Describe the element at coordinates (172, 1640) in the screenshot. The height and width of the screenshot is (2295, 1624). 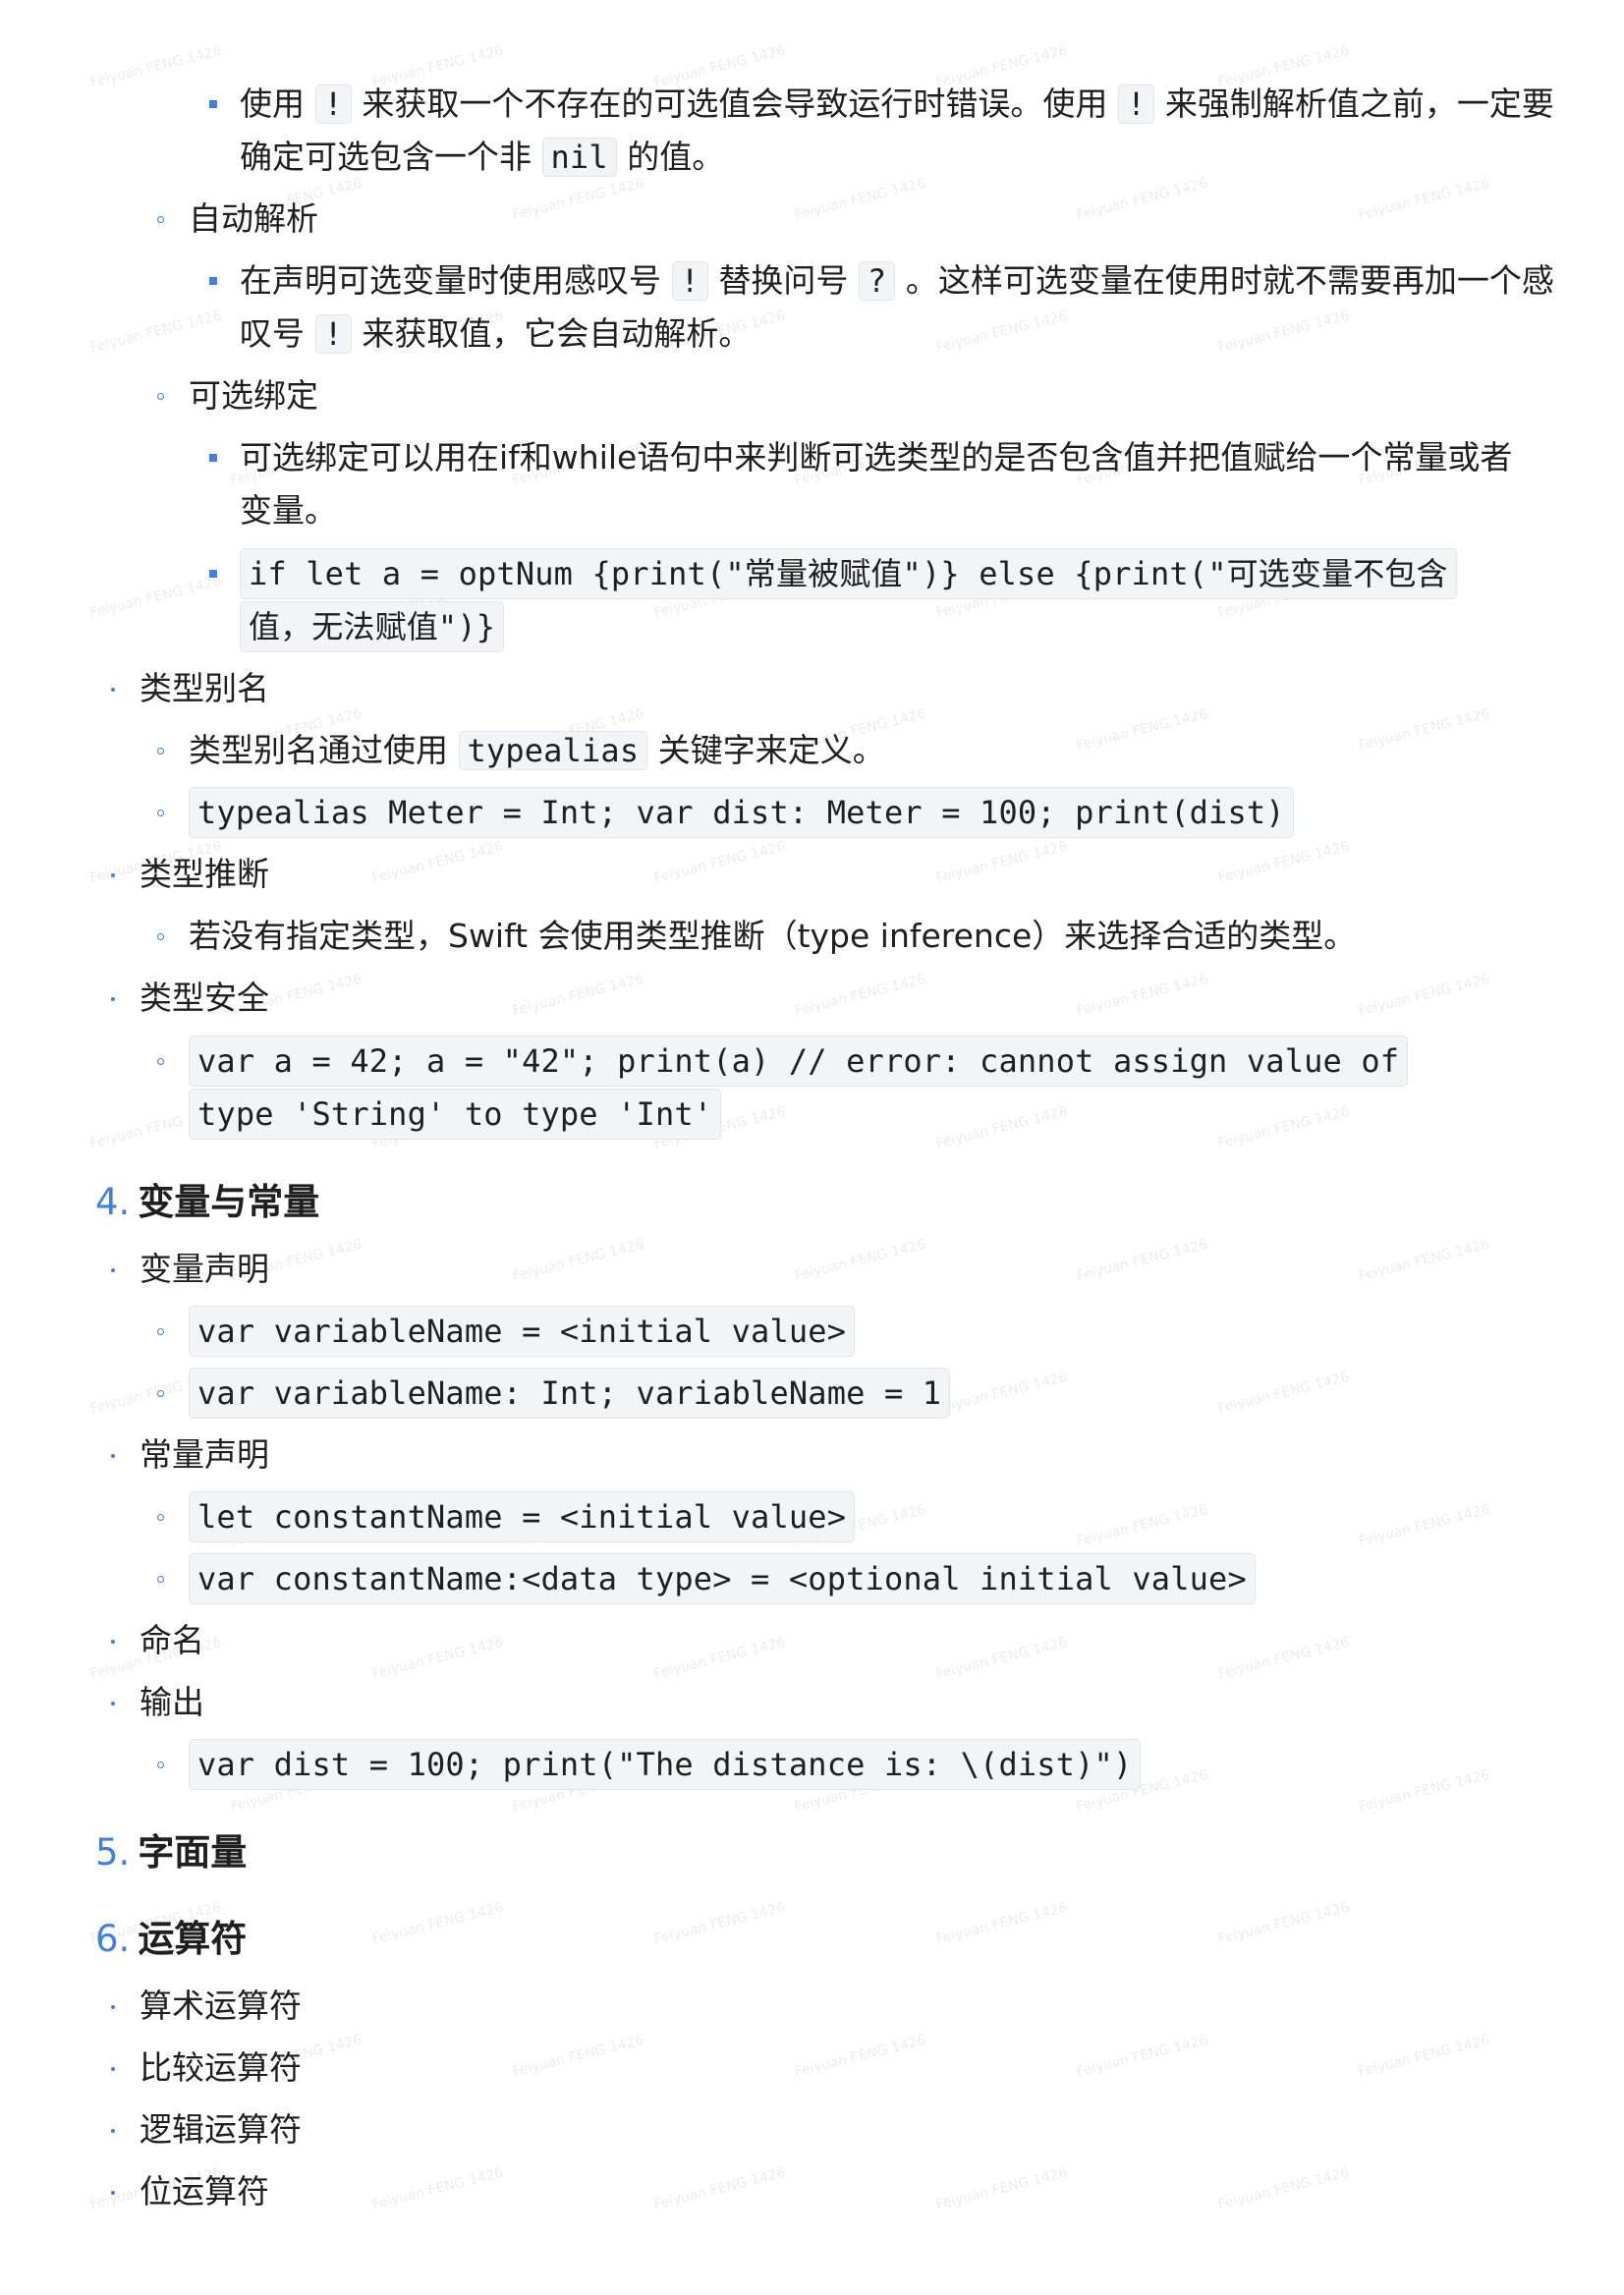
I see `item-label: 命名` at that location.